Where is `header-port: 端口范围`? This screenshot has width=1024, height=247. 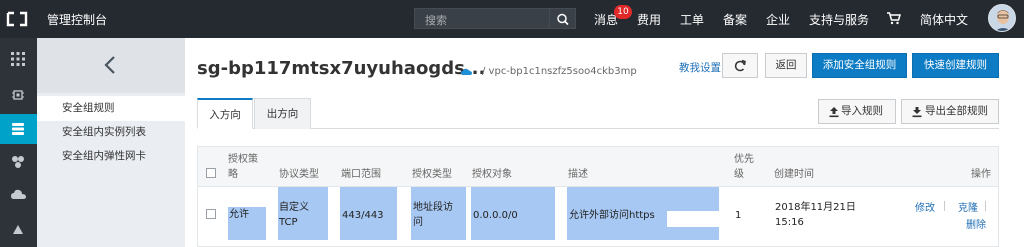 header-port: 端口范围 is located at coordinates (361, 174).